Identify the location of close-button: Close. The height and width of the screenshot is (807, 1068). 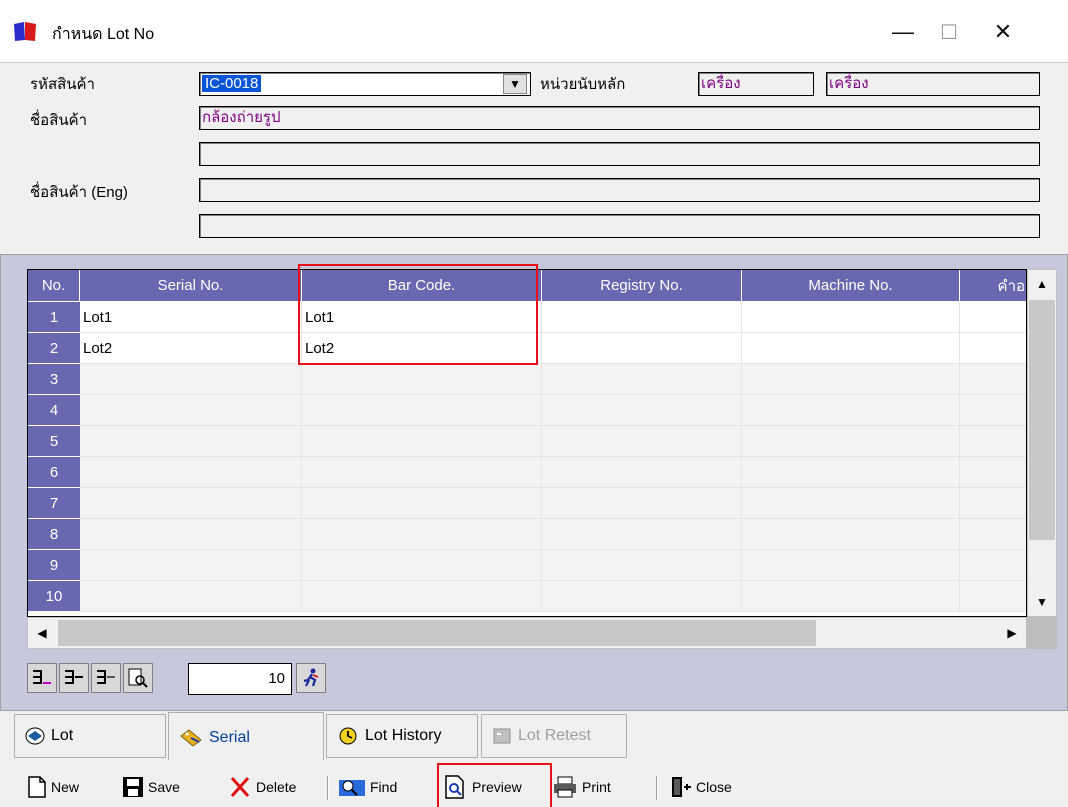
(701, 787).